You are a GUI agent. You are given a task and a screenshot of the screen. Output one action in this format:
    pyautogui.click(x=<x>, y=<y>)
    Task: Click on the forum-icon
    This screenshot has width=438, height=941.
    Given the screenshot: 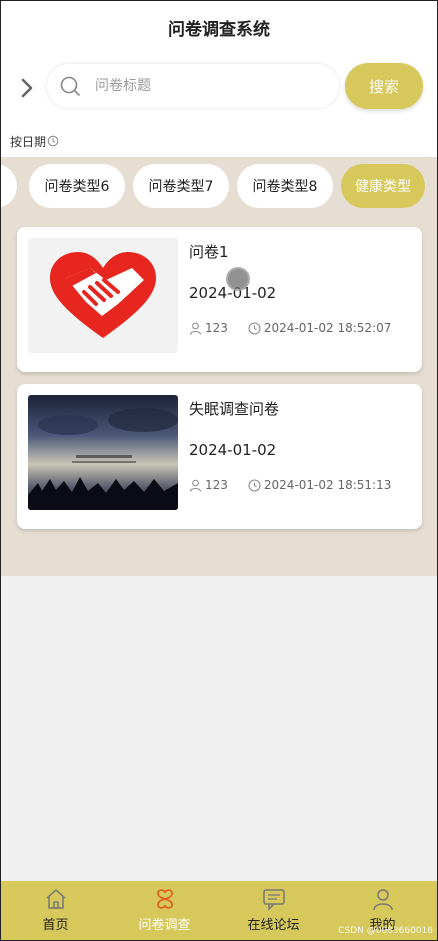 What is the action you would take?
    pyautogui.click(x=273, y=900)
    